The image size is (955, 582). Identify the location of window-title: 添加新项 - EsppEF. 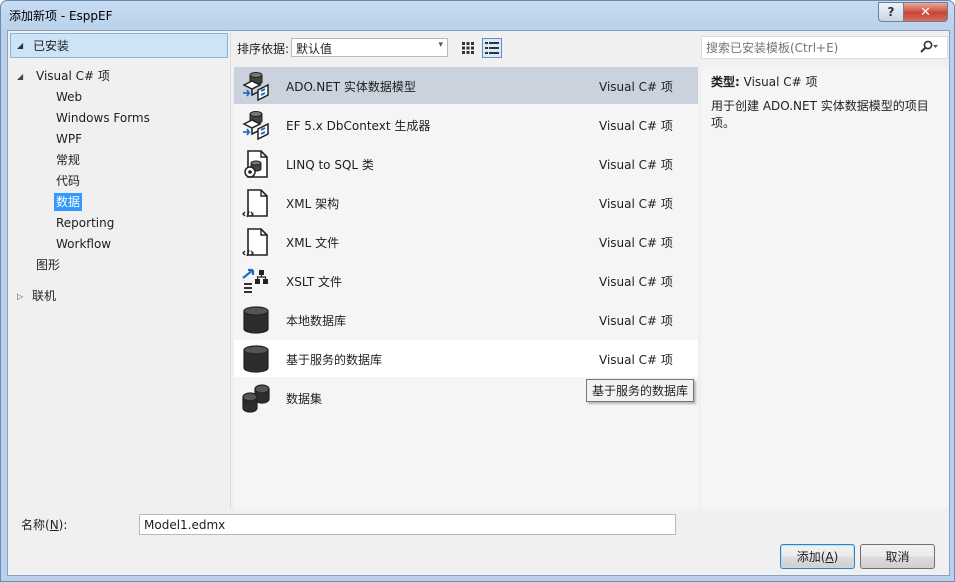
(61, 16).